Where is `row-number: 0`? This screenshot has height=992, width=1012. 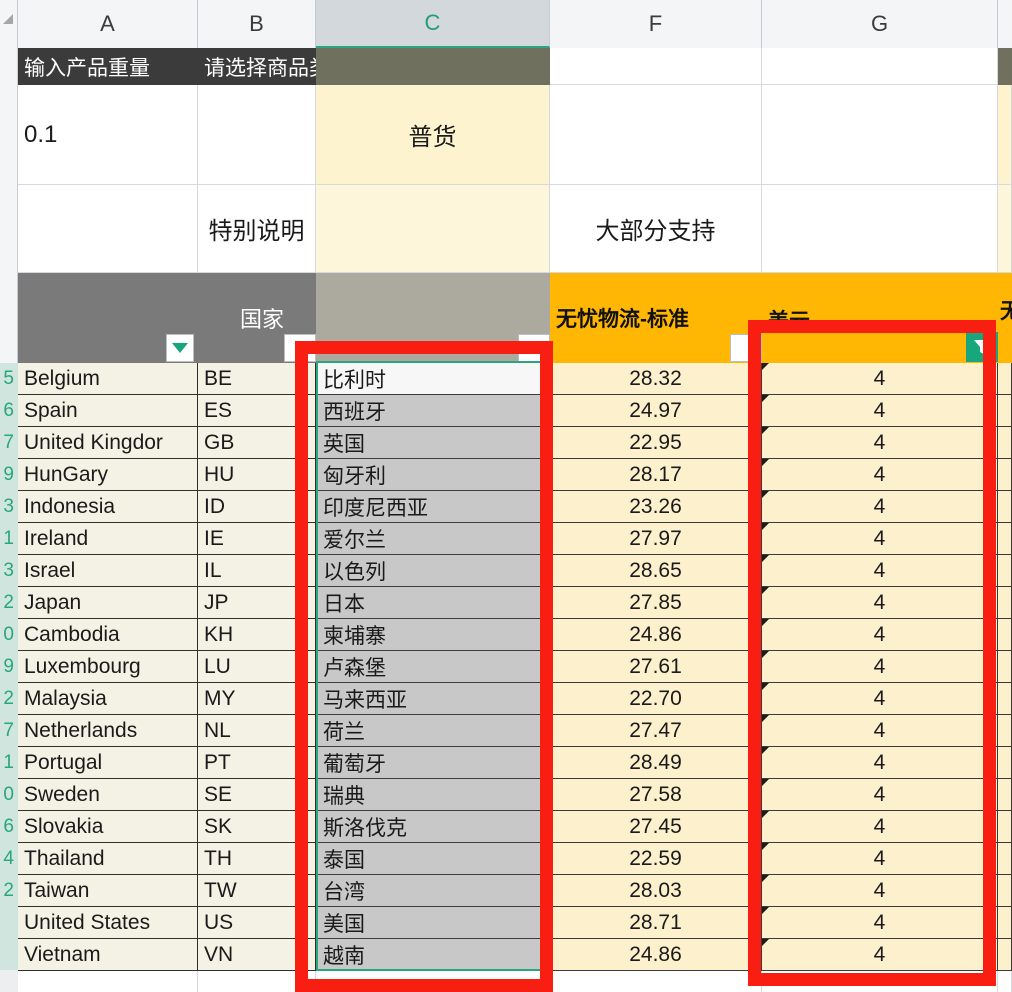
row-number: 0 is located at coordinates (8, 635).